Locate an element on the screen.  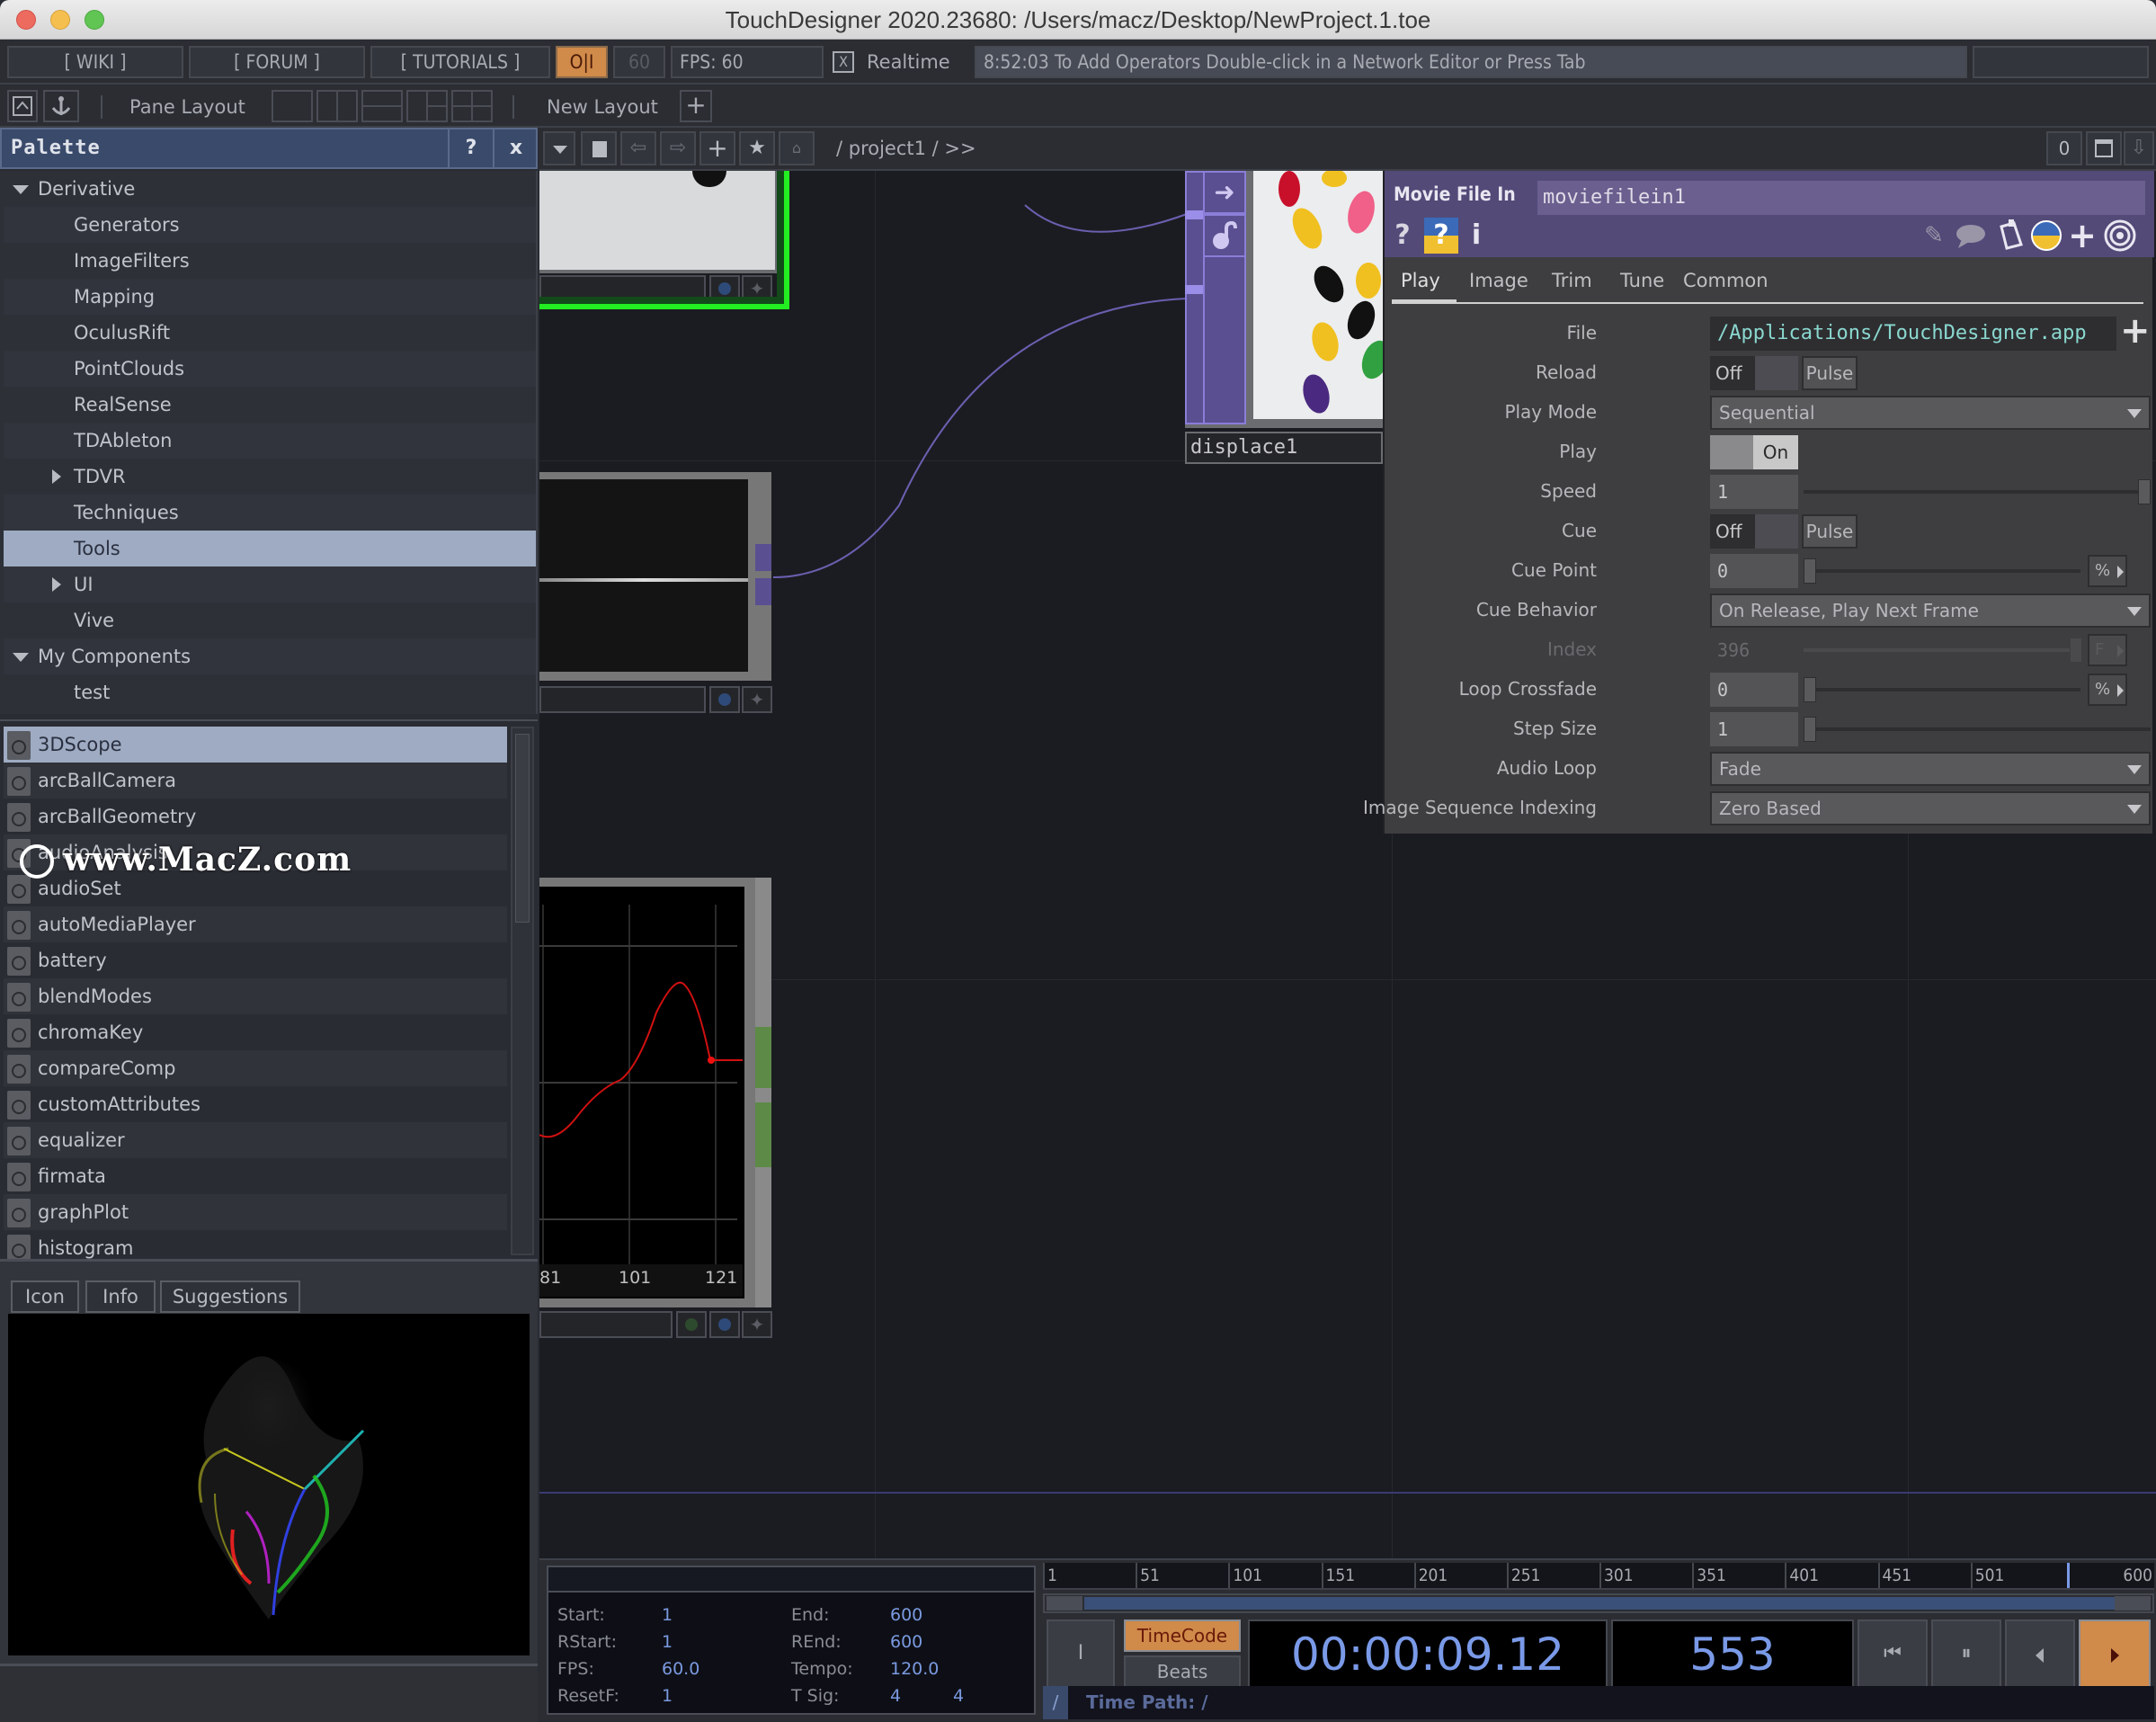
audio-loop-dropdown: Fade is located at coordinates (1931, 769).